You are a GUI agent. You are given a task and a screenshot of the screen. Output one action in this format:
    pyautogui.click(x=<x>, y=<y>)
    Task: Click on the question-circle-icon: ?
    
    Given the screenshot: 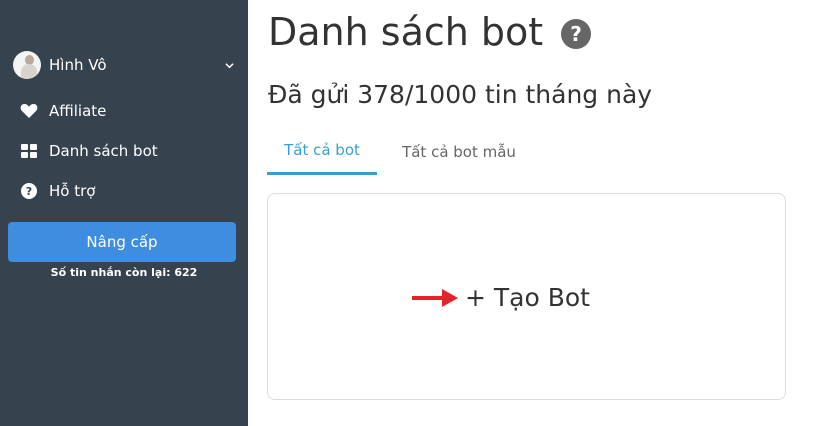 What is the action you would take?
    pyautogui.click(x=29, y=191)
    